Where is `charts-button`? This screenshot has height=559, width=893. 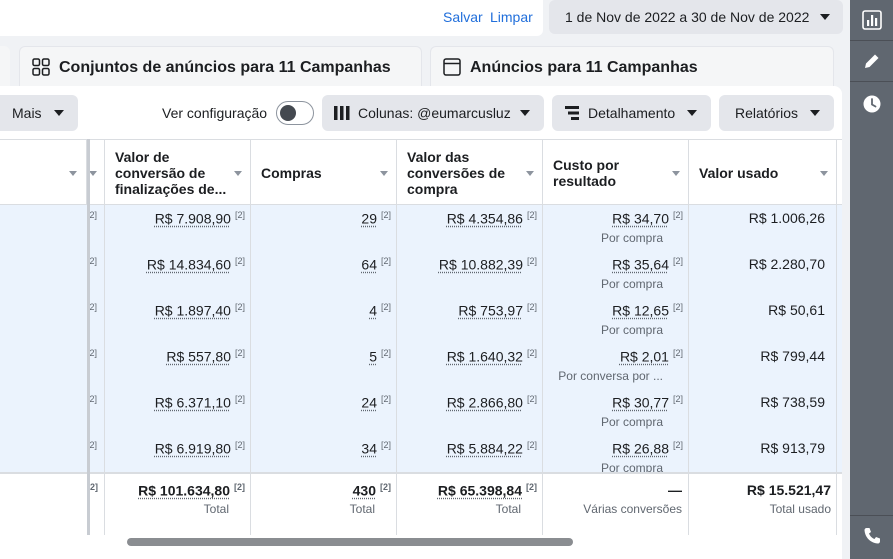
charts-button is located at coordinates (871, 20).